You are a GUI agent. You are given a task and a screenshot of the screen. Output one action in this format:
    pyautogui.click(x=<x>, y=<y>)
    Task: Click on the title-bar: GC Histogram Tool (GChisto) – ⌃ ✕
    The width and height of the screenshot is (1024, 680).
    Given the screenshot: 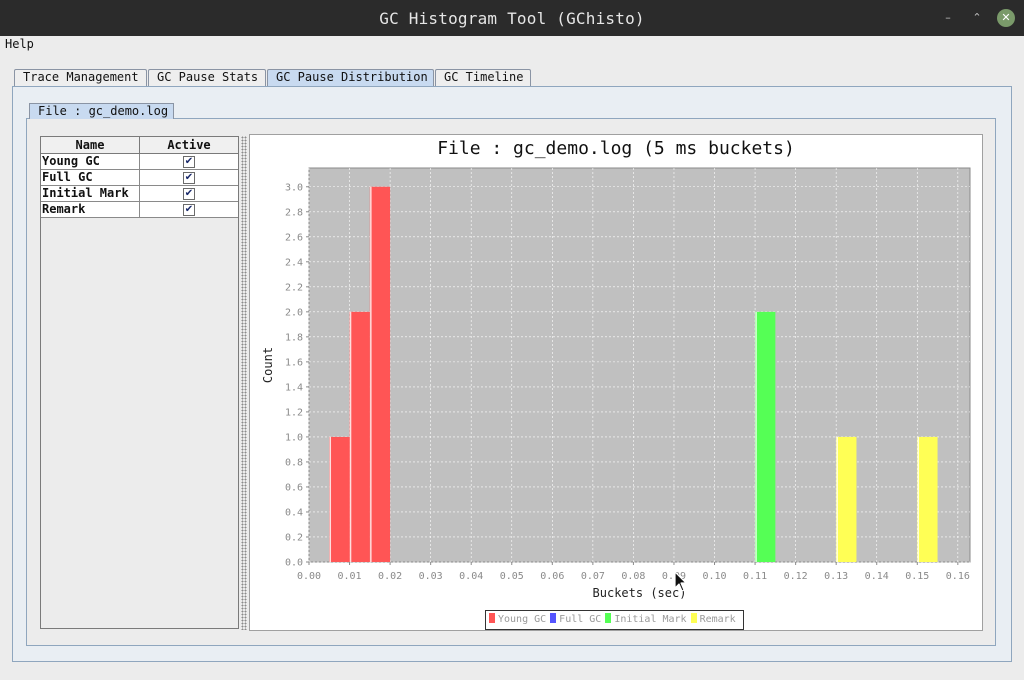 What is the action you would take?
    pyautogui.click(x=512, y=18)
    